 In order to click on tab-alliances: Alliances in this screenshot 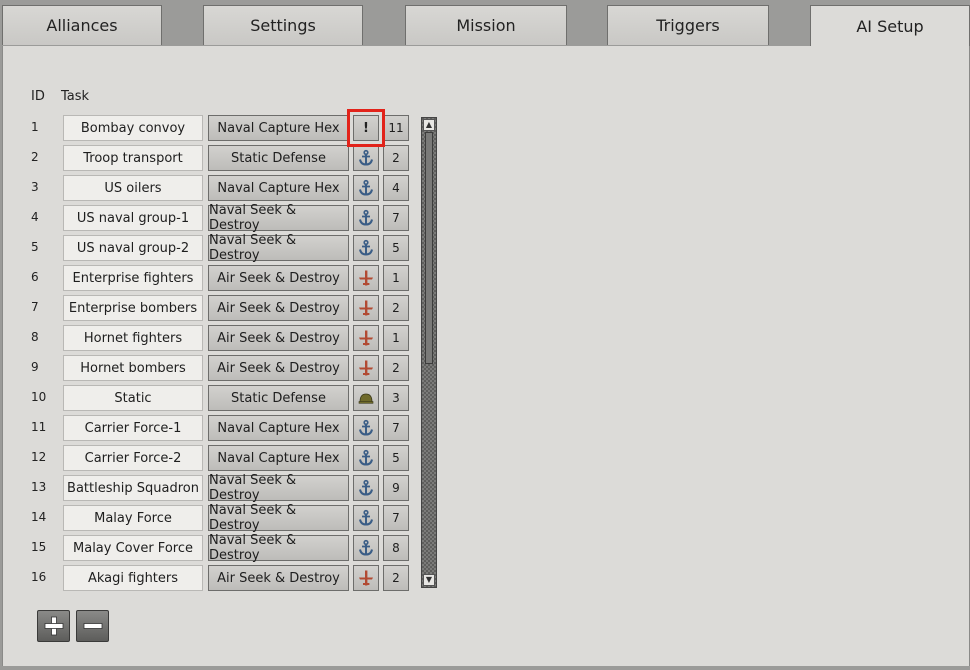, I will do `click(82, 25)`.